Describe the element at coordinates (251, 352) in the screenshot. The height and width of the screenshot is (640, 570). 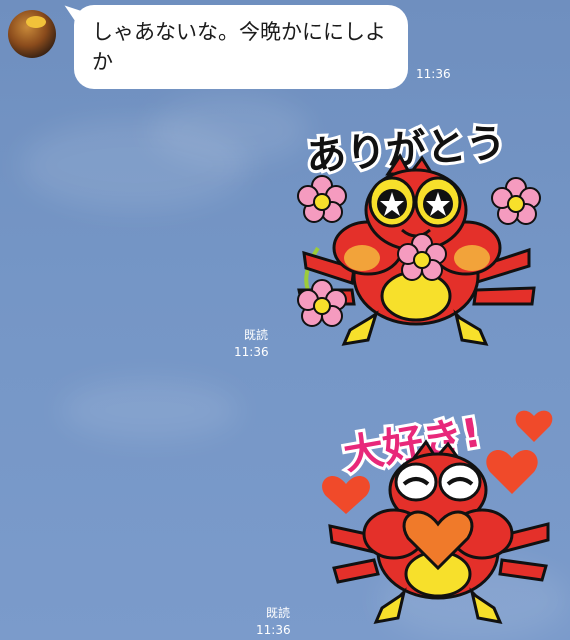
I see `sticker1-time: 11:36` at that location.